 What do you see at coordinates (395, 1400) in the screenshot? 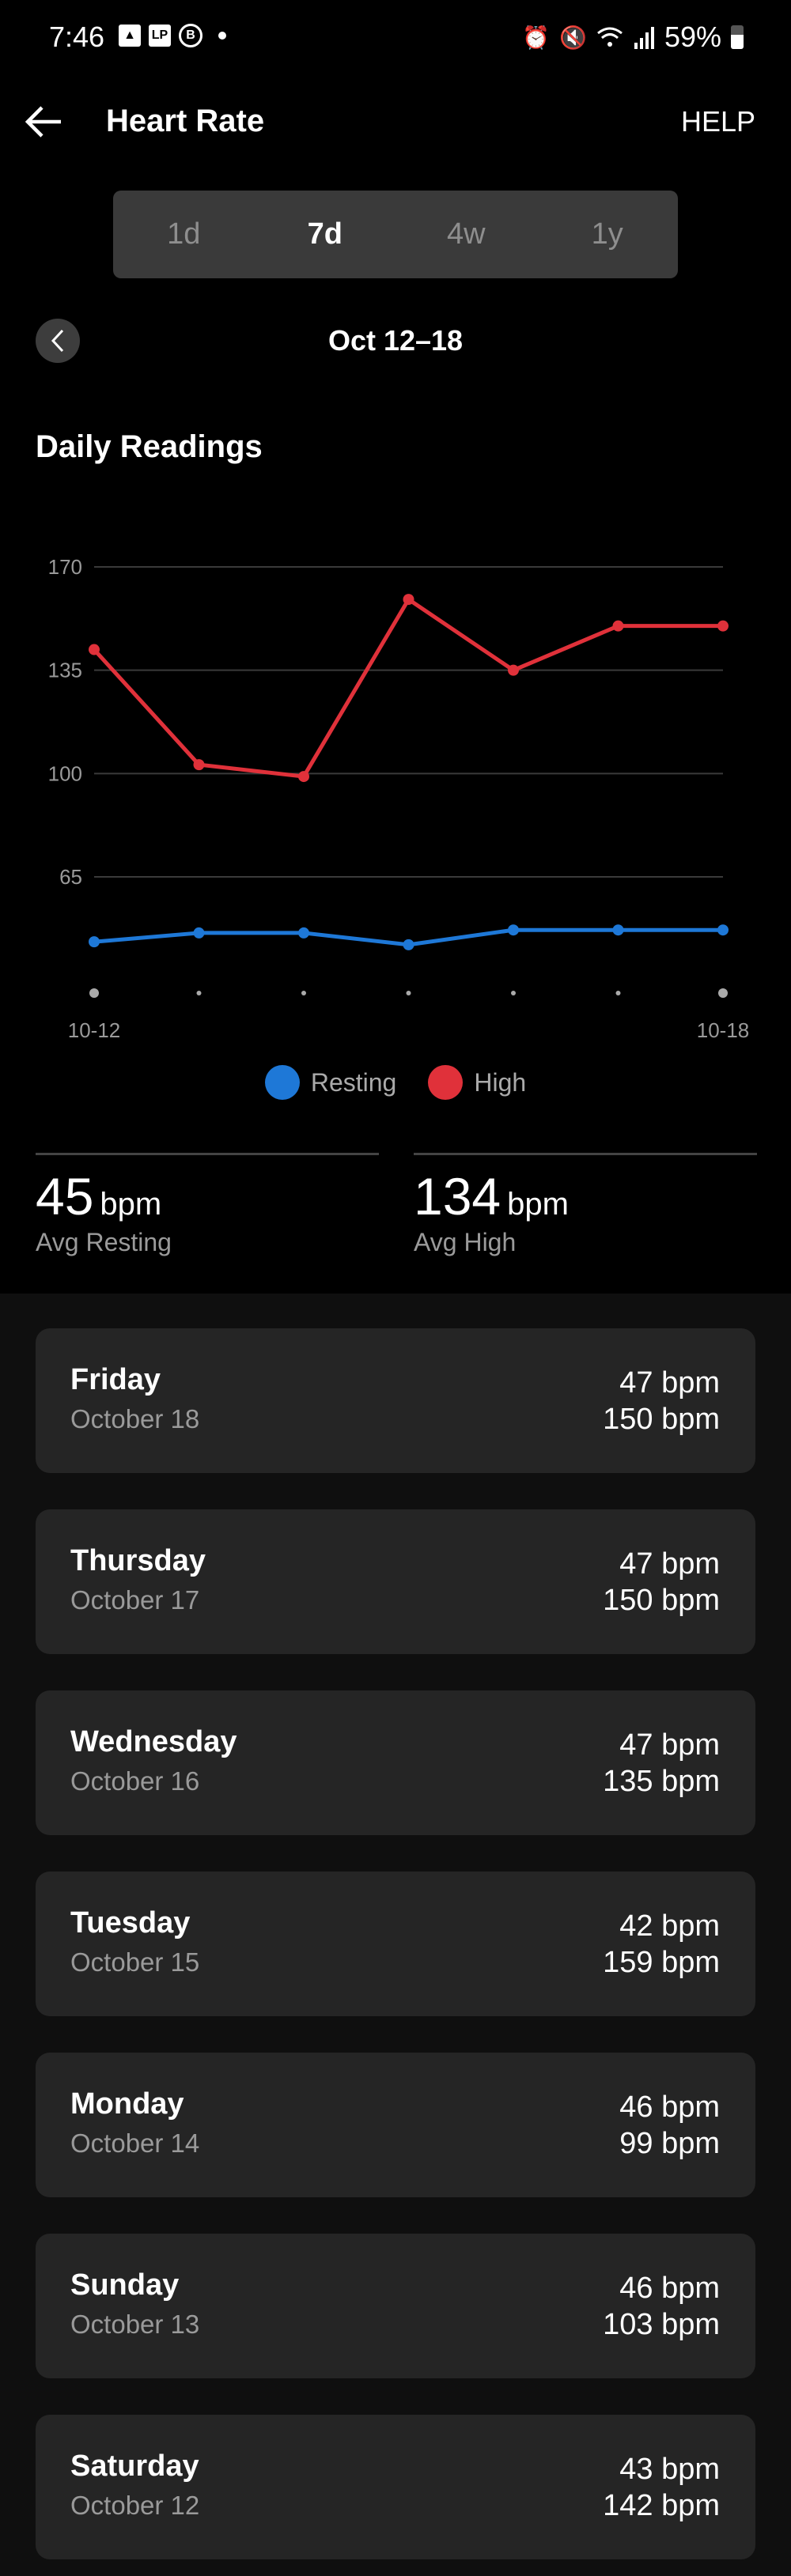
I see `day-card: Friday October 18 47 bpm 150 bpm` at bounding box center [395, 1400].